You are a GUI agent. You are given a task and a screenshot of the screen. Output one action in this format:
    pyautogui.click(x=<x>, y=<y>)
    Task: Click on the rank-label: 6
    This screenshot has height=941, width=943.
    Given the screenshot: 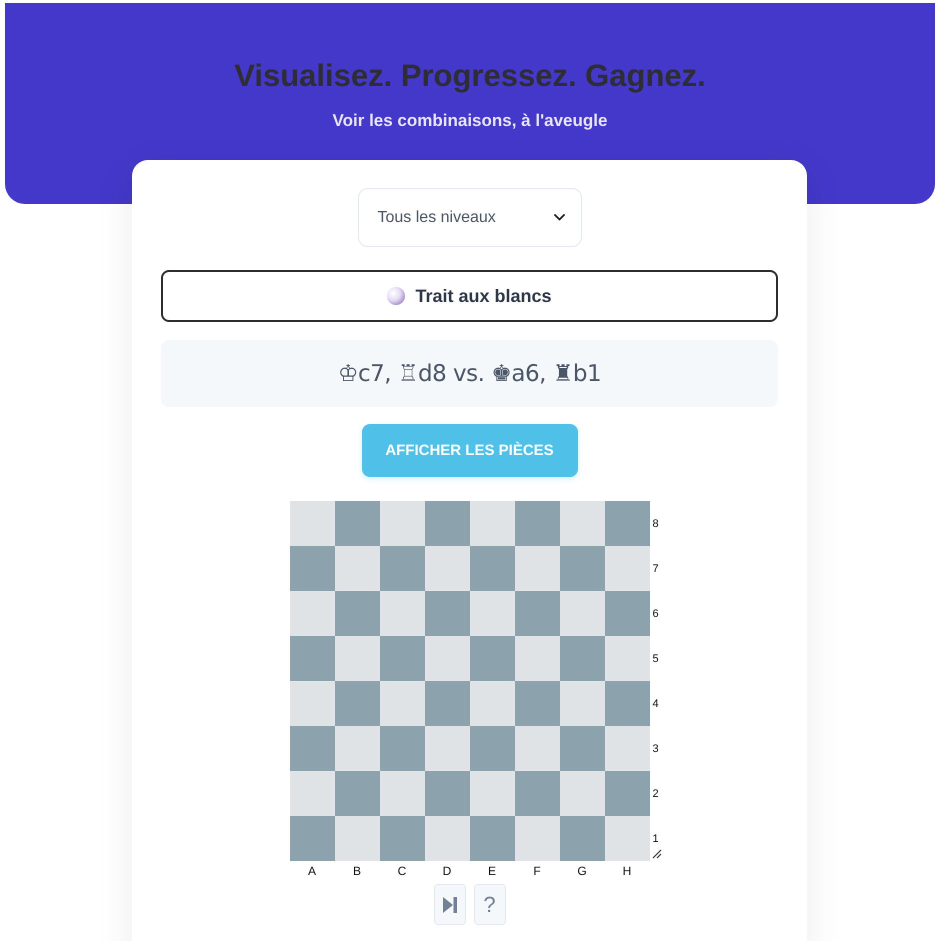 What is the action you would take?
    pyautogui.click(x=655, y=614)
    